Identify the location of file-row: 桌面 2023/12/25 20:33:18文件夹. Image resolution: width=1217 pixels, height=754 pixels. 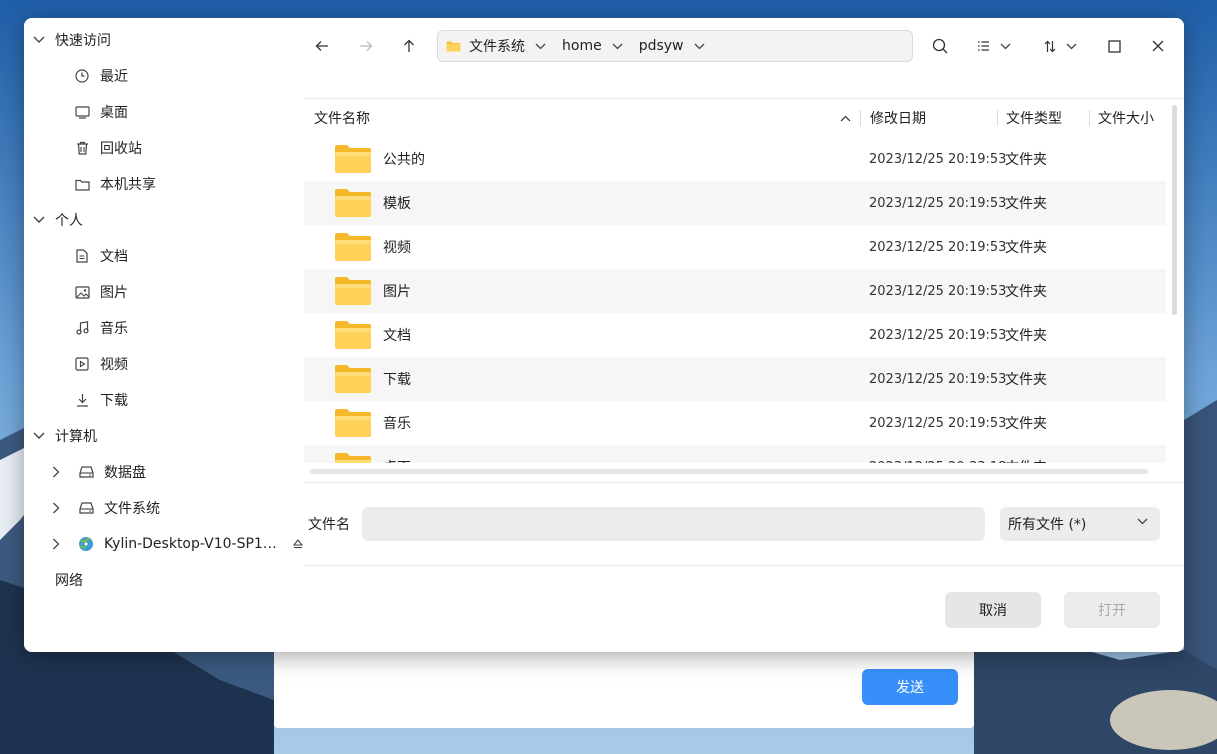
(735, 454).